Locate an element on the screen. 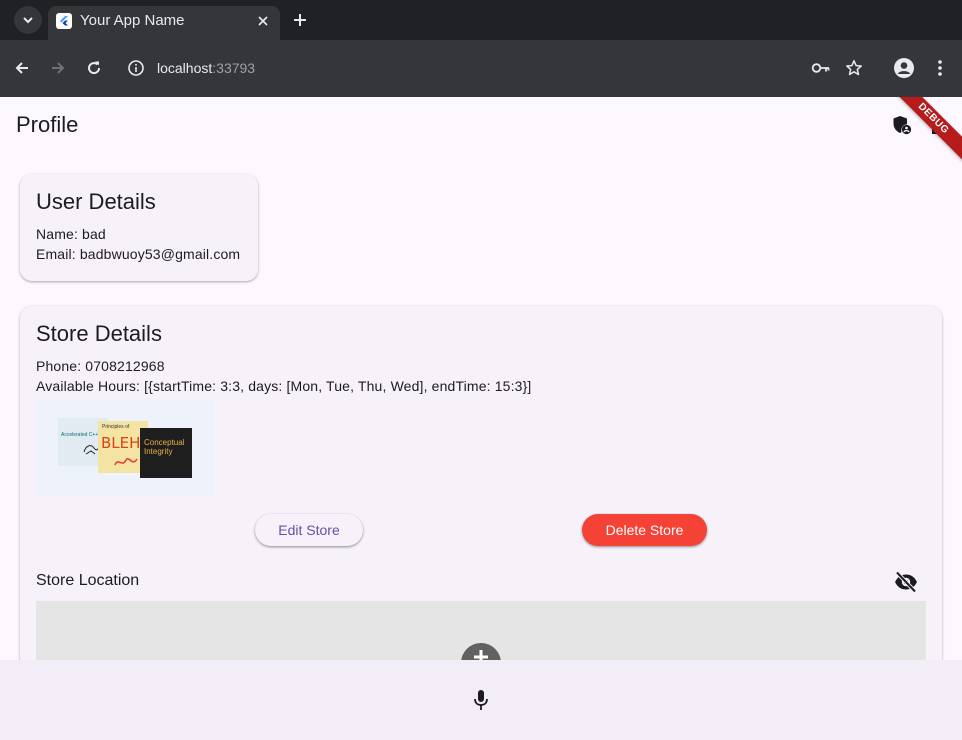 The image size is (962, 740). store-details-title: Store Details is located at coordinates (99, 333).